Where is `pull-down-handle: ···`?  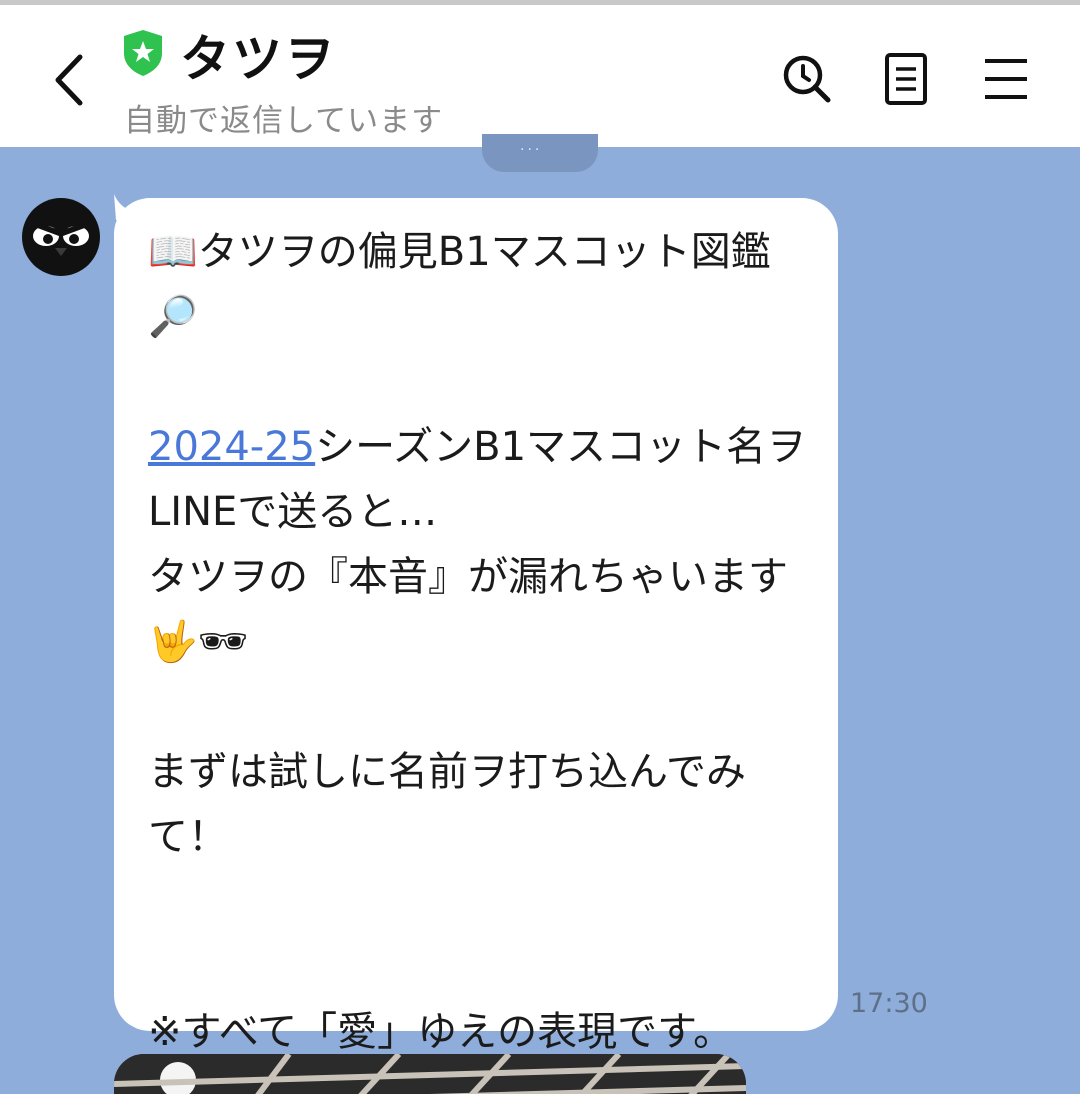
pull-down-handle: ··· is located at coordinates (540, 153).